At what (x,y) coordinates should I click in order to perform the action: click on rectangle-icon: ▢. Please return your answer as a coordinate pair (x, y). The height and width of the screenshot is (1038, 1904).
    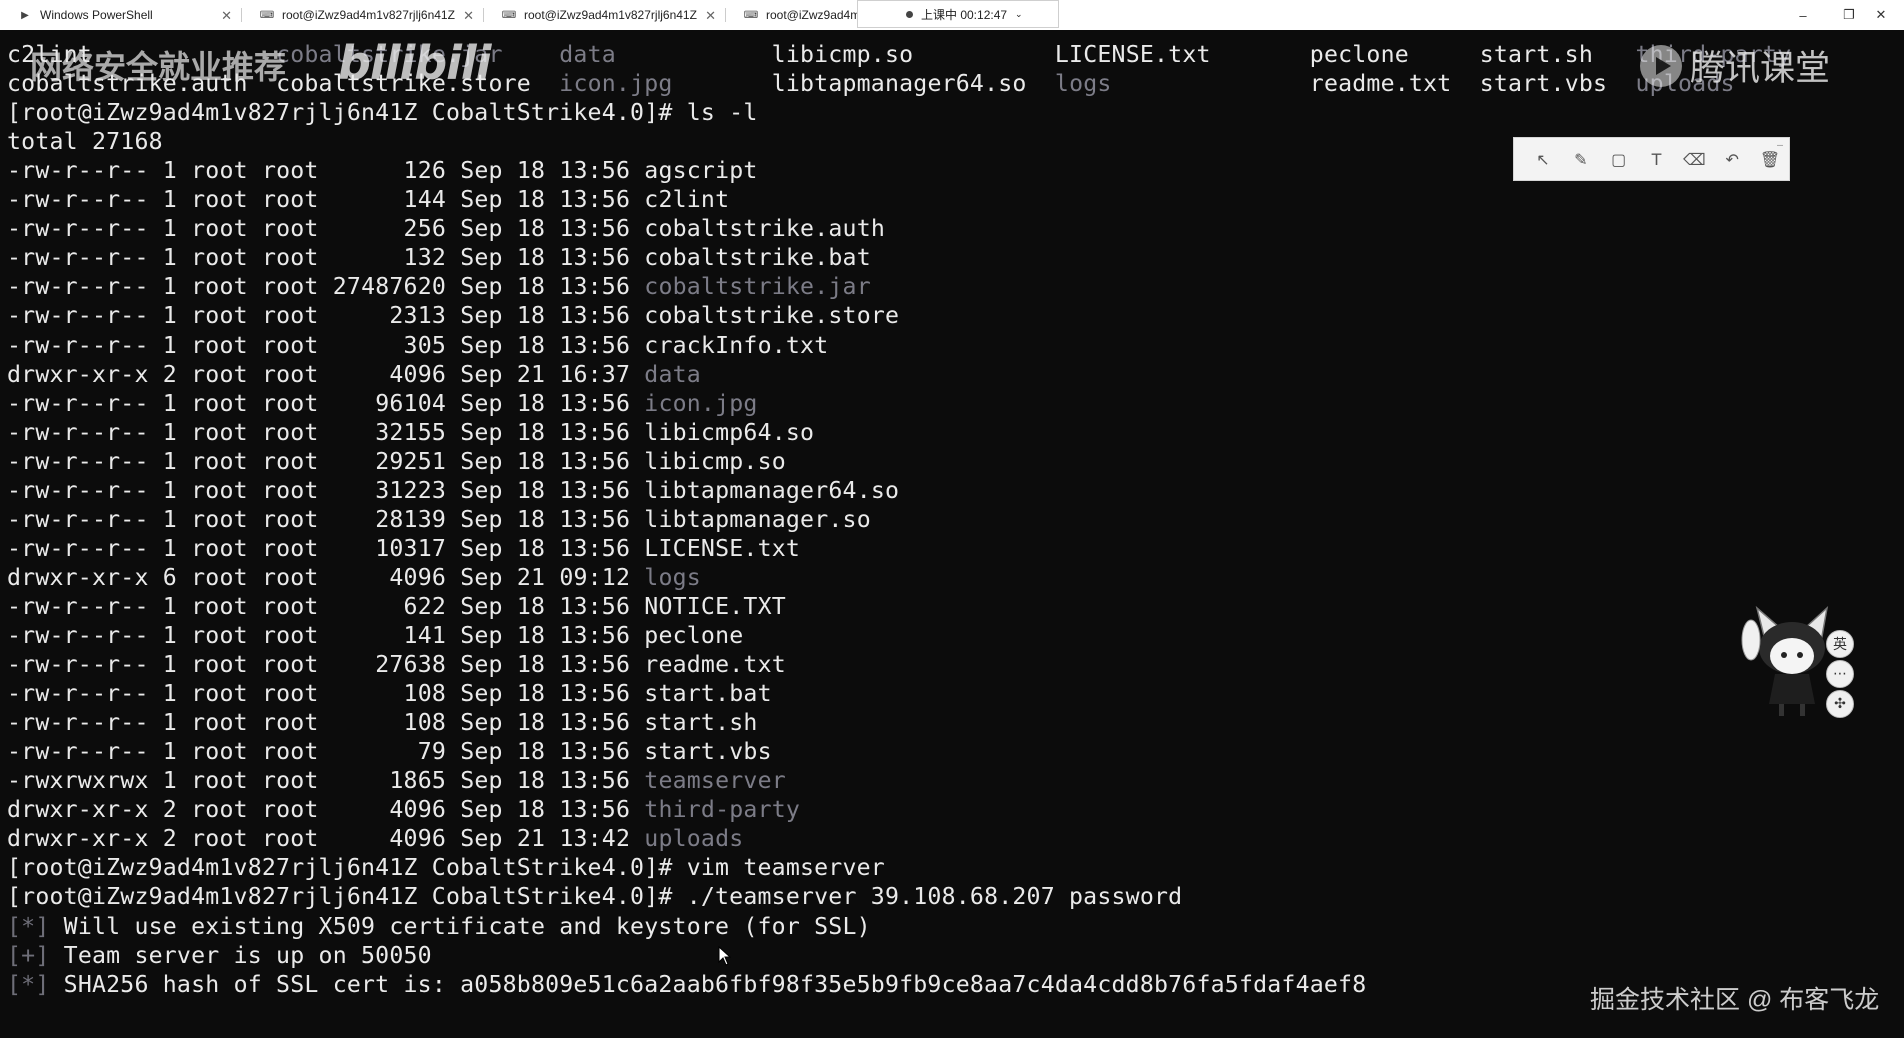
    Looking at the image, I should click on (1619, 159).